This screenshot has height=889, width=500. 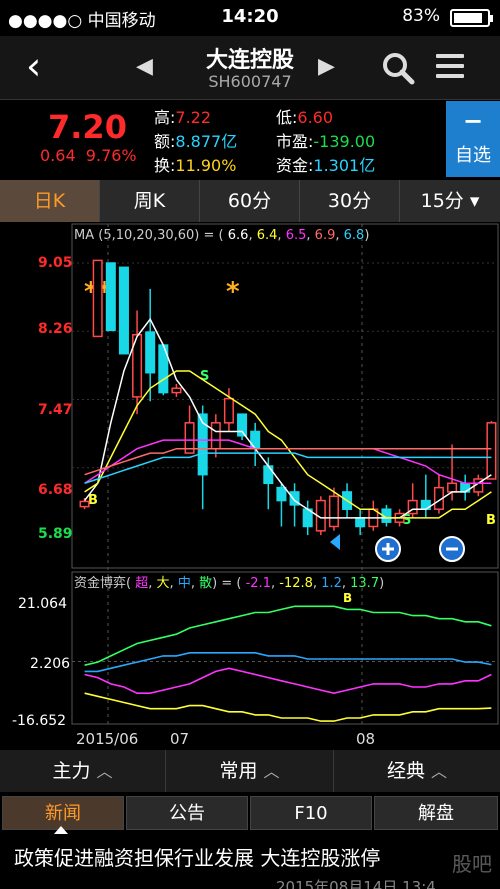 I want to click on price-tick: 5.89, so click(x=55, y=534).